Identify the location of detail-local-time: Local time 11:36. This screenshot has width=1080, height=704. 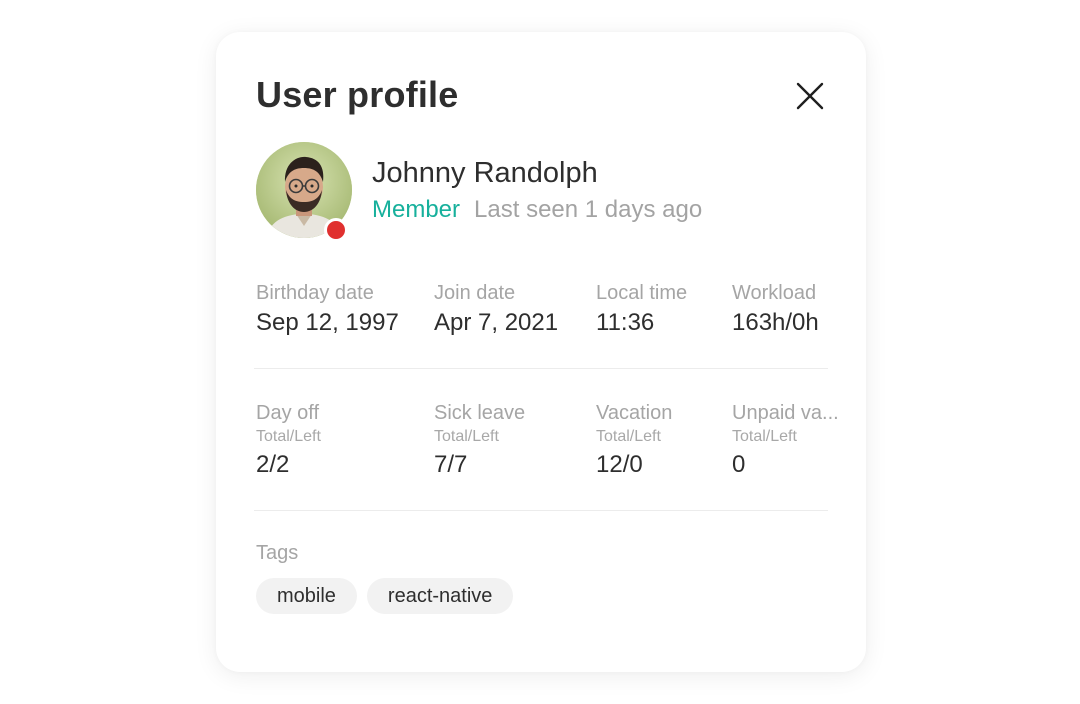
(641, 309).